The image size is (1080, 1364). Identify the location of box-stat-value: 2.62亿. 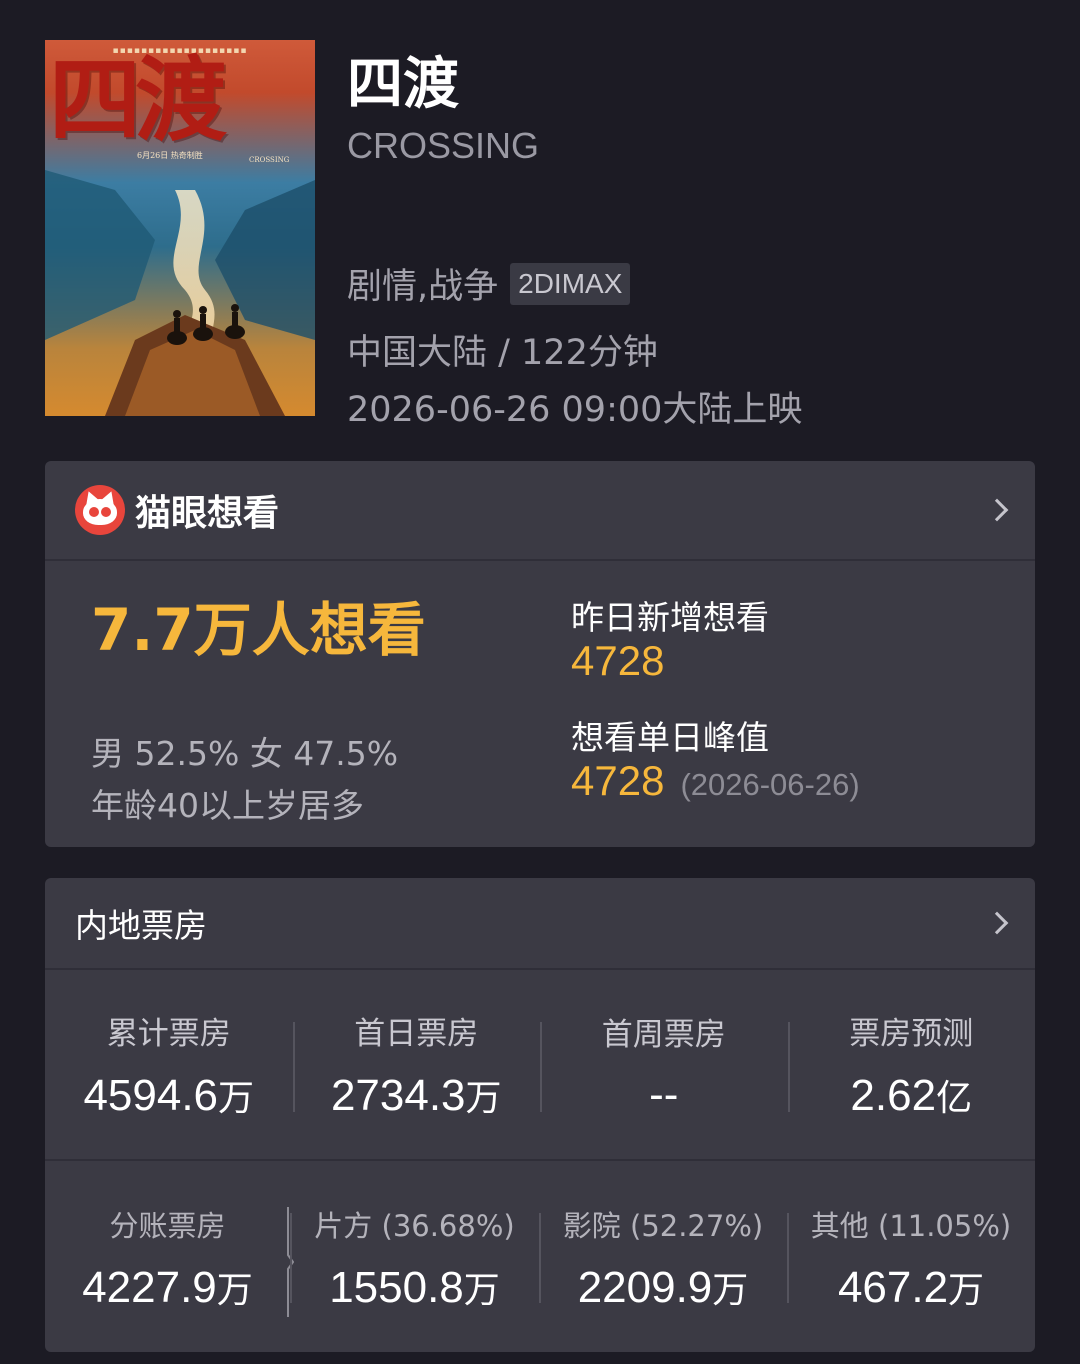
(911, 1095).